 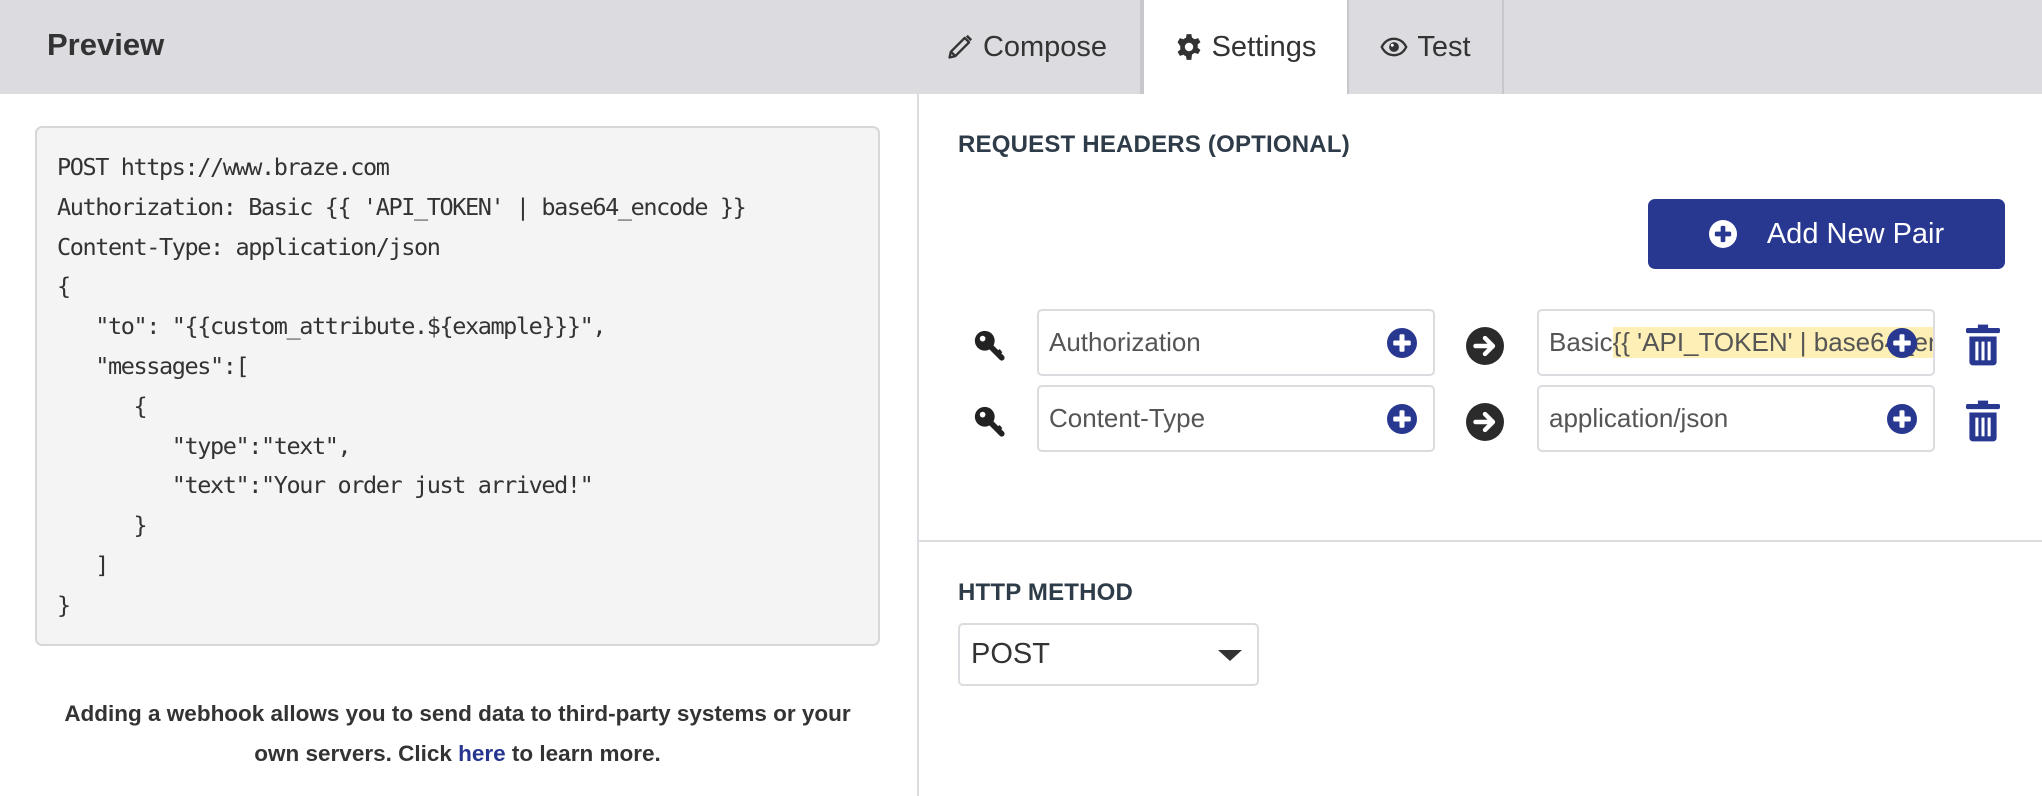 I want to click on top-bar: Preview Compose Settings Test, so click(x=1021, y=47).